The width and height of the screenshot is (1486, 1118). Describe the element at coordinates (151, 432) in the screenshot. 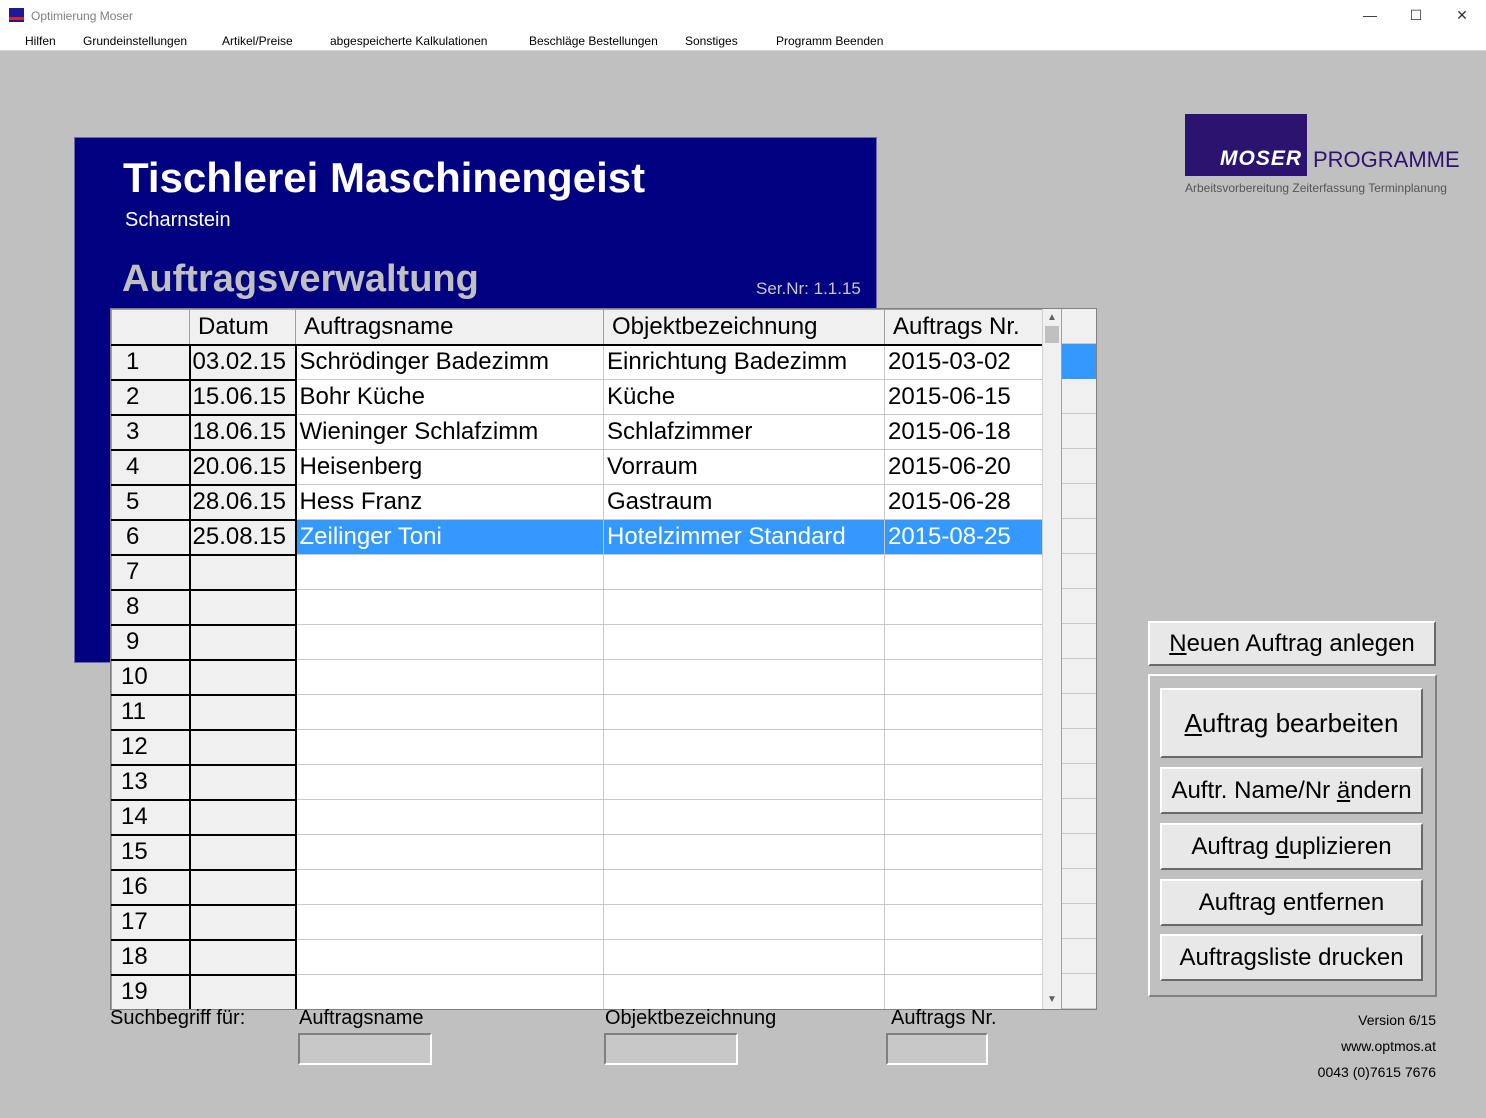

I see `row-number: 3` at that location.